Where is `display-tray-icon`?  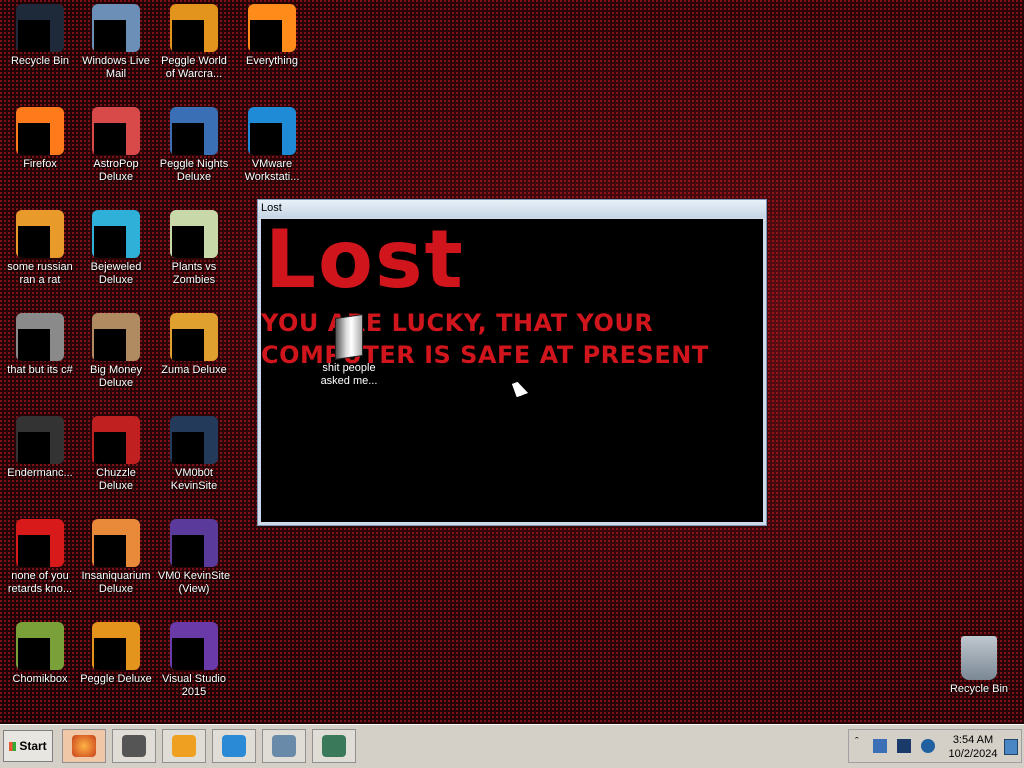 display-tray-icon is located at coordinates (904, 746).